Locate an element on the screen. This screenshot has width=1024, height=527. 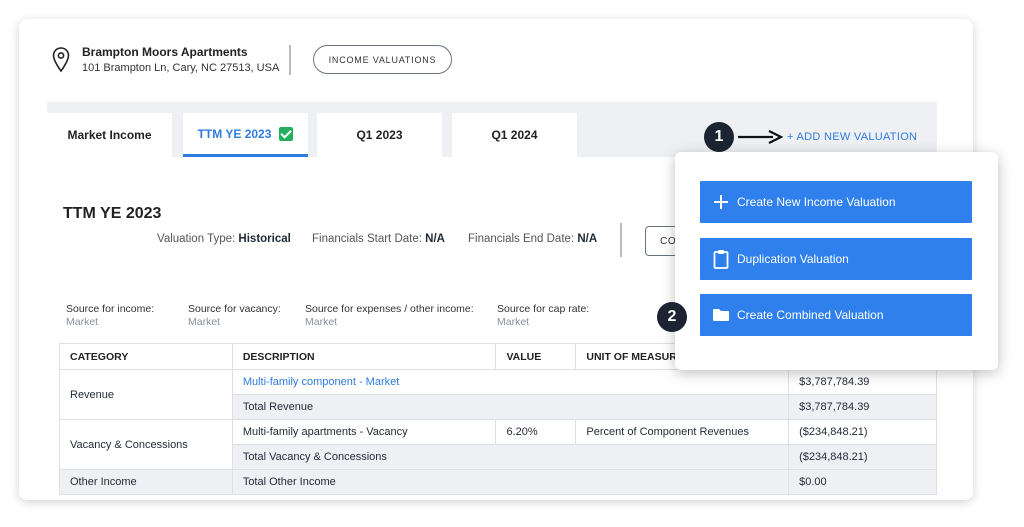
column-header-category: CATEGORY is located at coordinates (146, 356).